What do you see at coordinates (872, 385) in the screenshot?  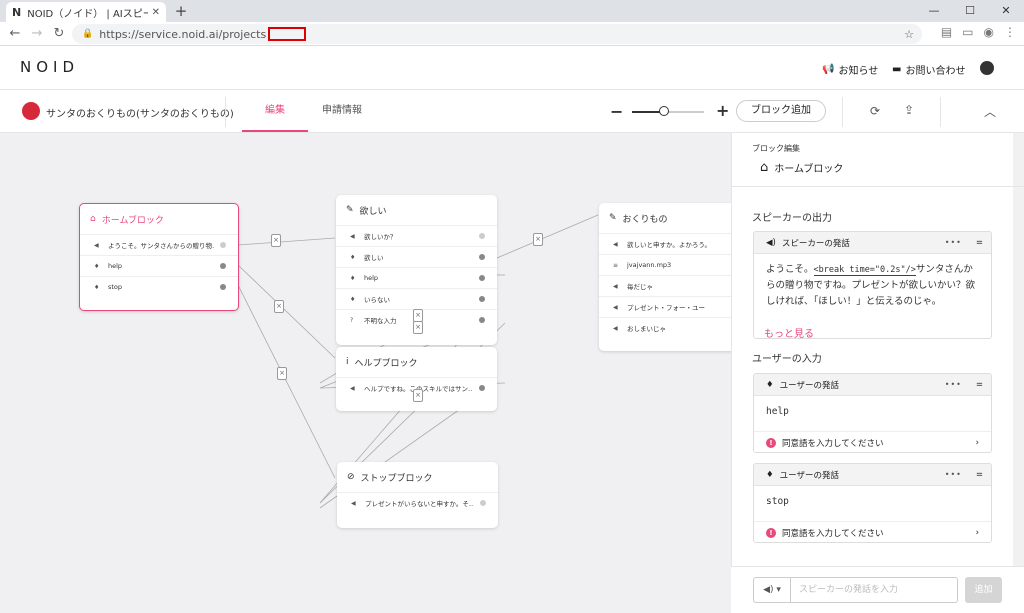 I see `card-header: ♦ ユーザーの発話 ••• =` at bounding box center [872, 385].